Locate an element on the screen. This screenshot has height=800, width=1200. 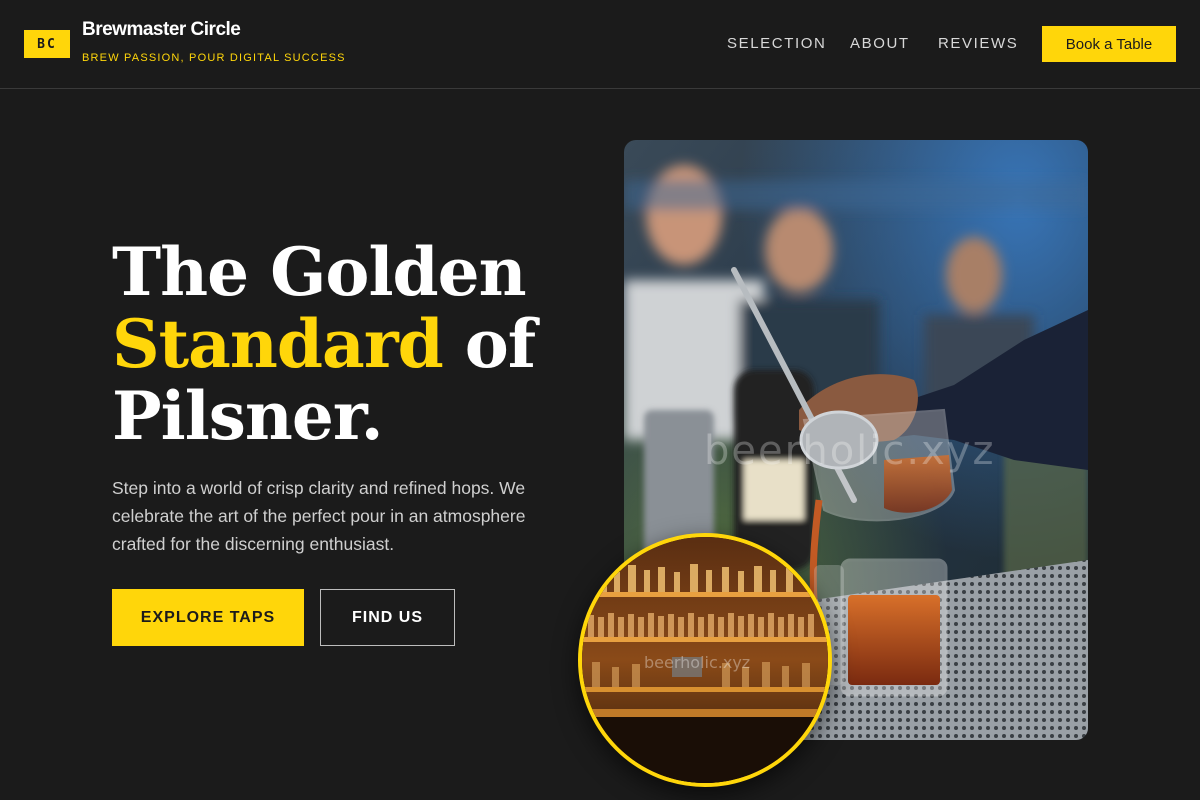
hero-title-of: of is located at coordinates (500, 344).